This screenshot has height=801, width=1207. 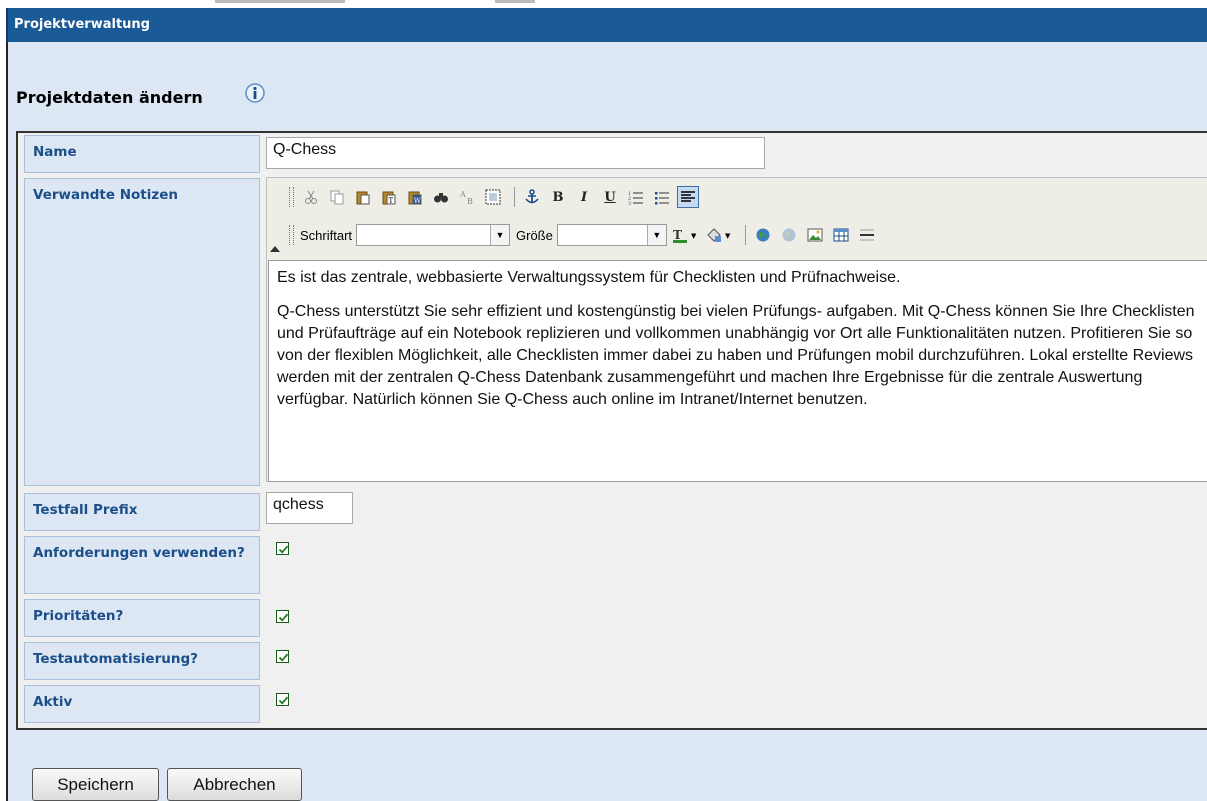 I want to click on font-size-label: Größe, so click(x=534, y=235).